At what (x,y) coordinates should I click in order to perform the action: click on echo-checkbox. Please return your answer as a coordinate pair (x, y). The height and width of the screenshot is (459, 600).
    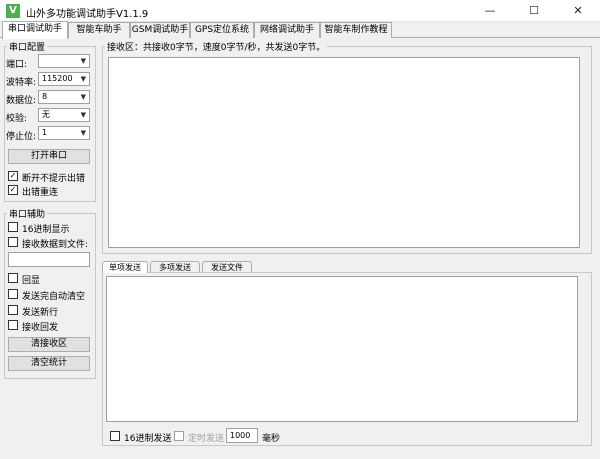
    Looking at the image, I should click on (13, 278).